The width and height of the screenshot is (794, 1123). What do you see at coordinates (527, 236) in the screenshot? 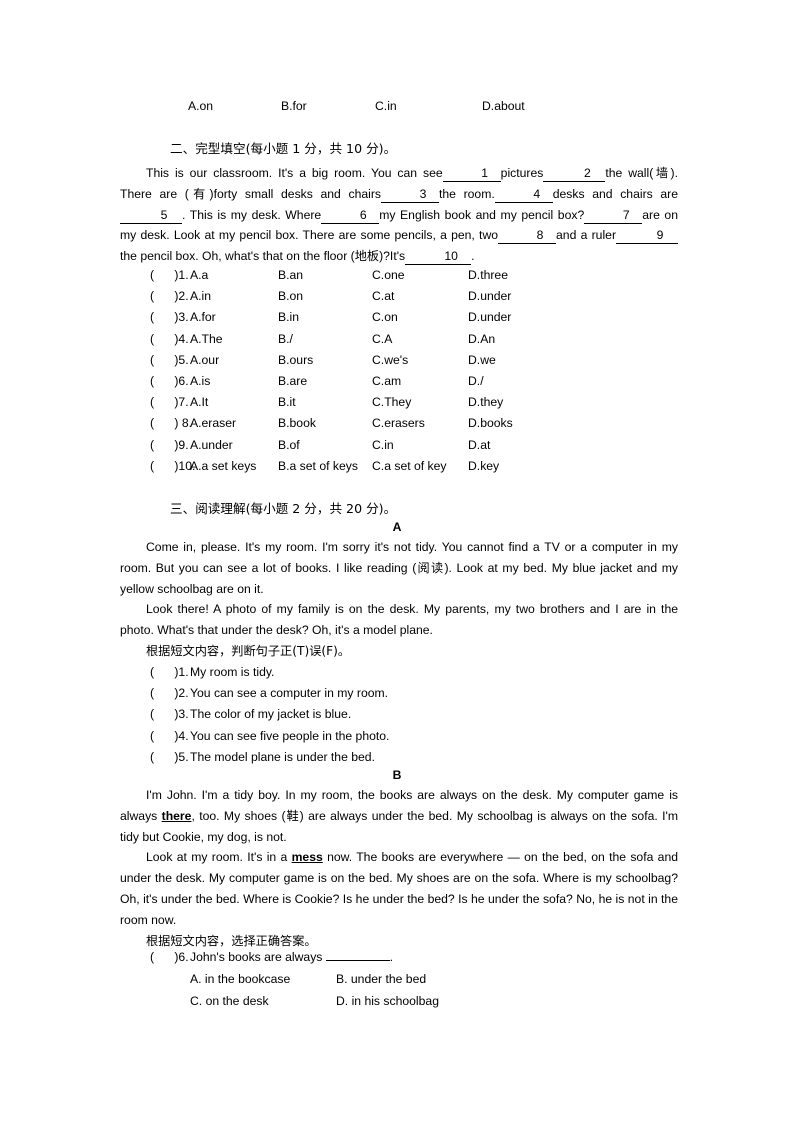
I see `cloze-blank-8: 8` at bounding box center [527, 236].